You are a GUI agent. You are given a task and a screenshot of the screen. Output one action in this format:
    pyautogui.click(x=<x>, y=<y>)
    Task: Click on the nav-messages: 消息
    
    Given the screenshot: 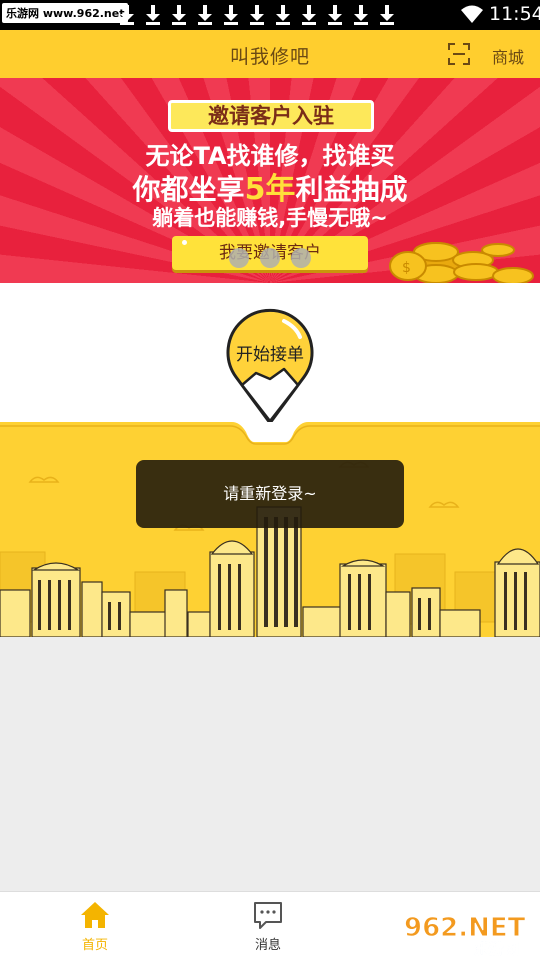 What is the action you would take?
    pyautogui.click(x=268, y=926)
    